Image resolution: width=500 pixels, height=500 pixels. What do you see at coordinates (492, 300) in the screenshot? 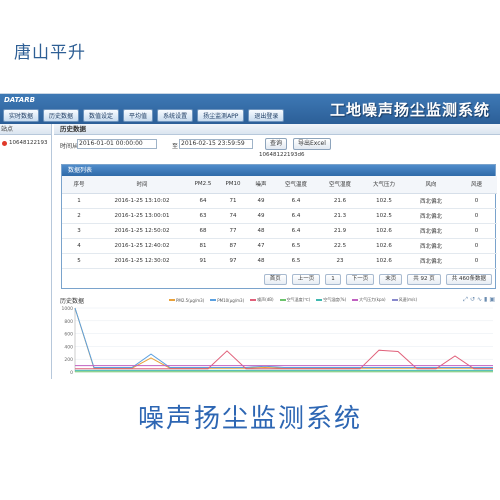
I see `save-icon: ▣` at bounding box center [492, 300].